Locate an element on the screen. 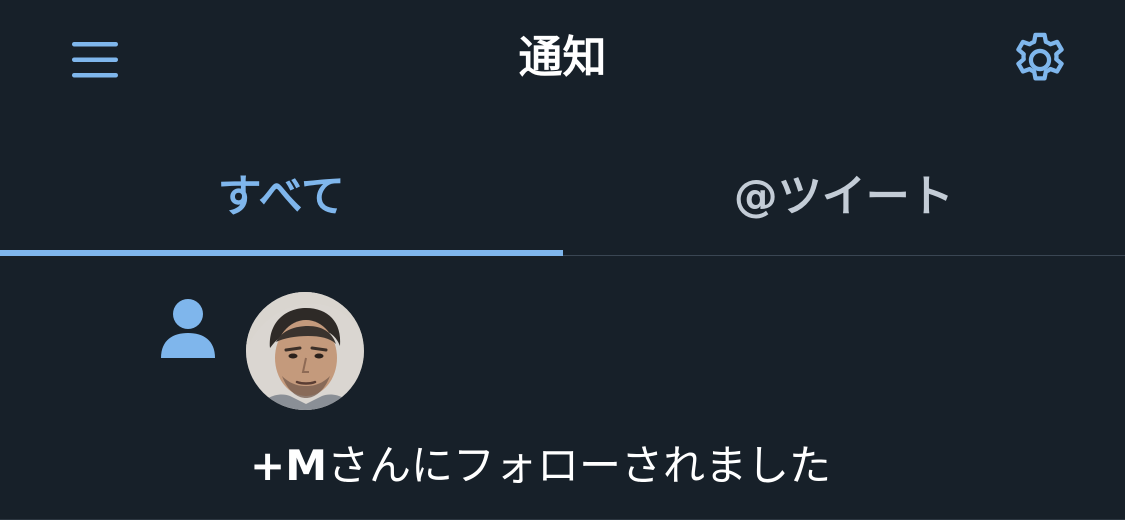 The image size is (1125, 520). person-follow-icon is located at coordinates (188, 328).